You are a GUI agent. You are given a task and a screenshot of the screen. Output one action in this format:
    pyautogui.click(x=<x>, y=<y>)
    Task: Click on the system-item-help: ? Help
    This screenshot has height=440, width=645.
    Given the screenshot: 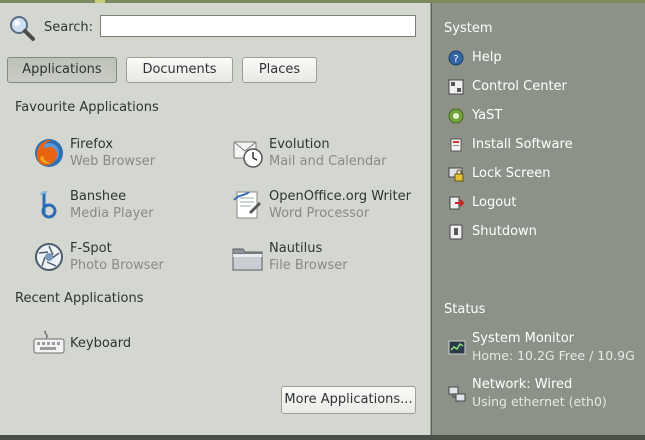 What is the action you would take?
    pyautogui.click(x=543, y=58)
    